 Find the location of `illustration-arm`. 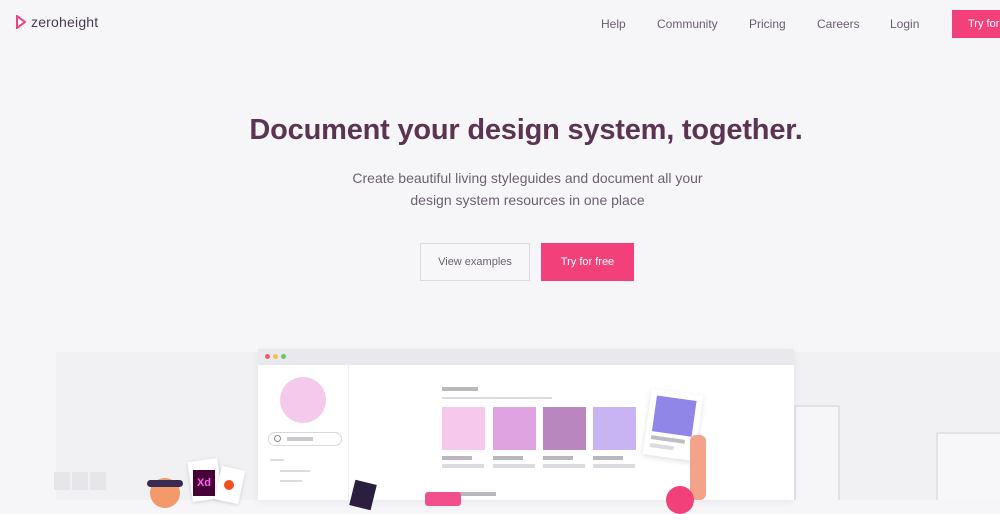

illustration-arm is located at coordinates (698, 467).